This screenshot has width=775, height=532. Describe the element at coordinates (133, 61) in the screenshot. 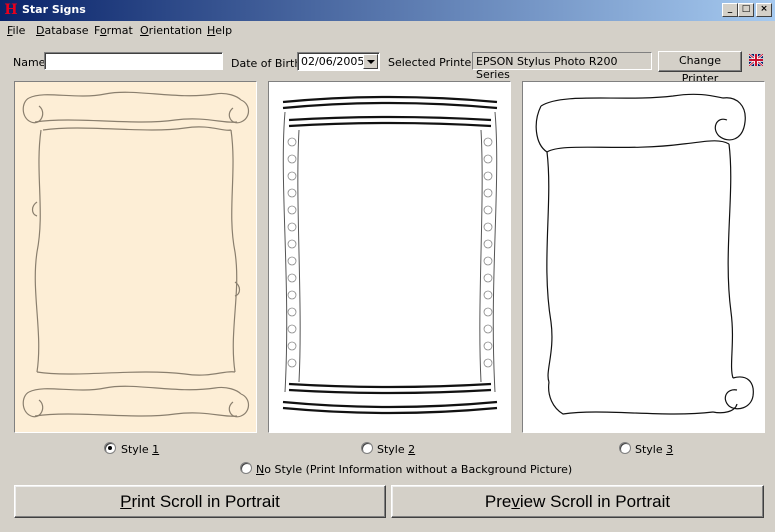

I see `name-input` at that location.